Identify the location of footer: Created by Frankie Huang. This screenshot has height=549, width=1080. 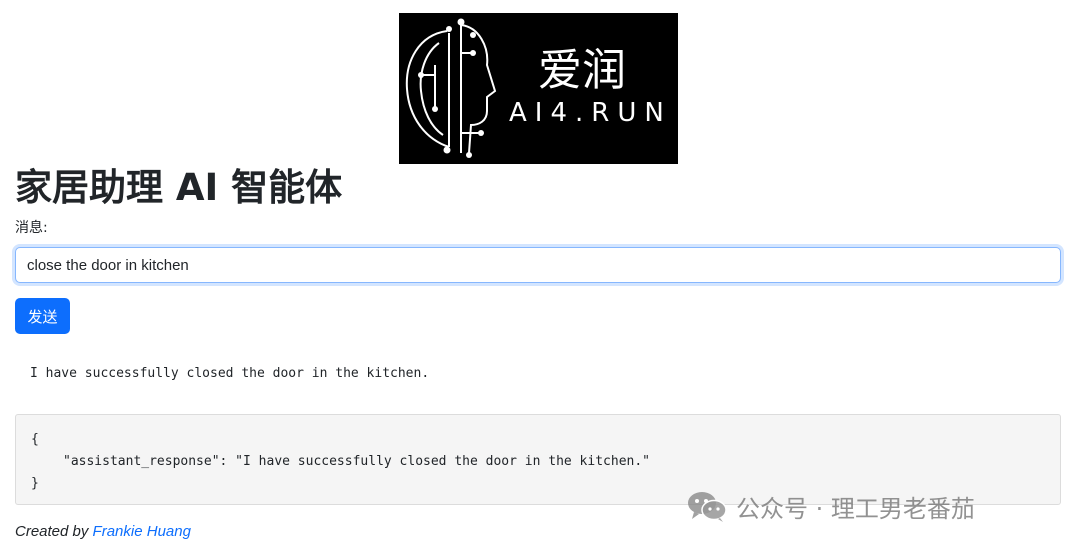
(103, 532).